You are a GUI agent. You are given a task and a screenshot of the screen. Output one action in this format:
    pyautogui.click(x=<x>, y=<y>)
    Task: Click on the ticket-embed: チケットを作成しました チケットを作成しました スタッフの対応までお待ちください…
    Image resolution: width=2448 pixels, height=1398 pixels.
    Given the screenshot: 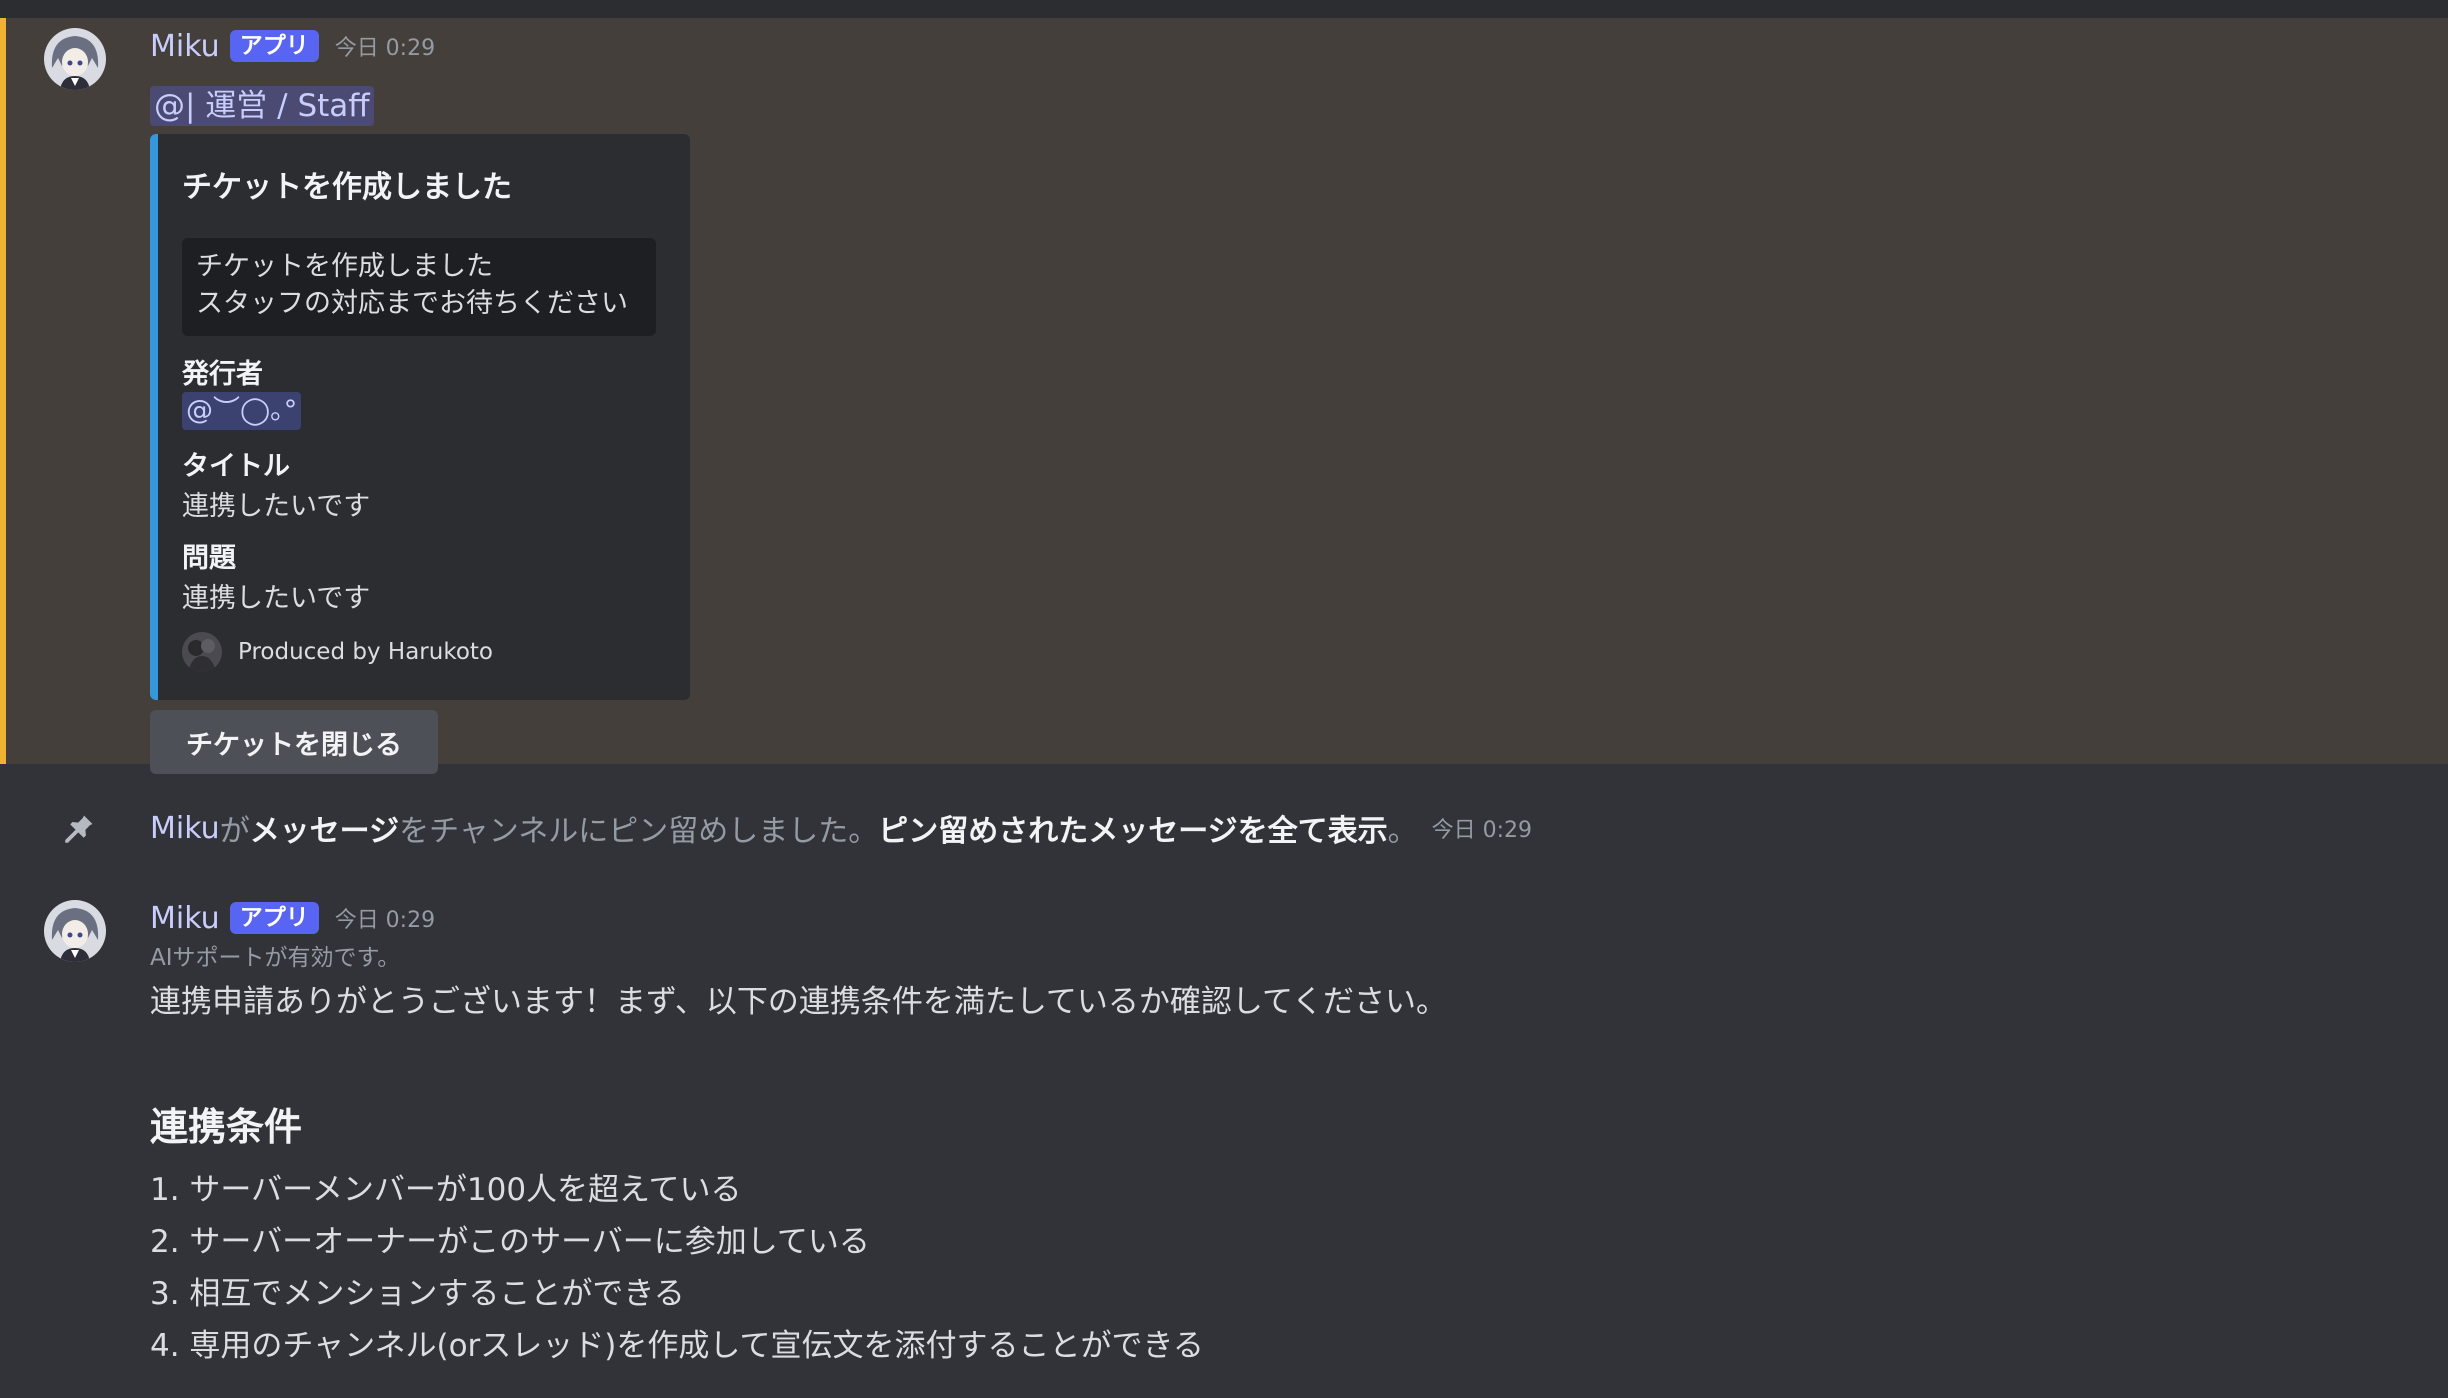 What is the action you would take?
    pyautogui.click(x=420, y=417)
    